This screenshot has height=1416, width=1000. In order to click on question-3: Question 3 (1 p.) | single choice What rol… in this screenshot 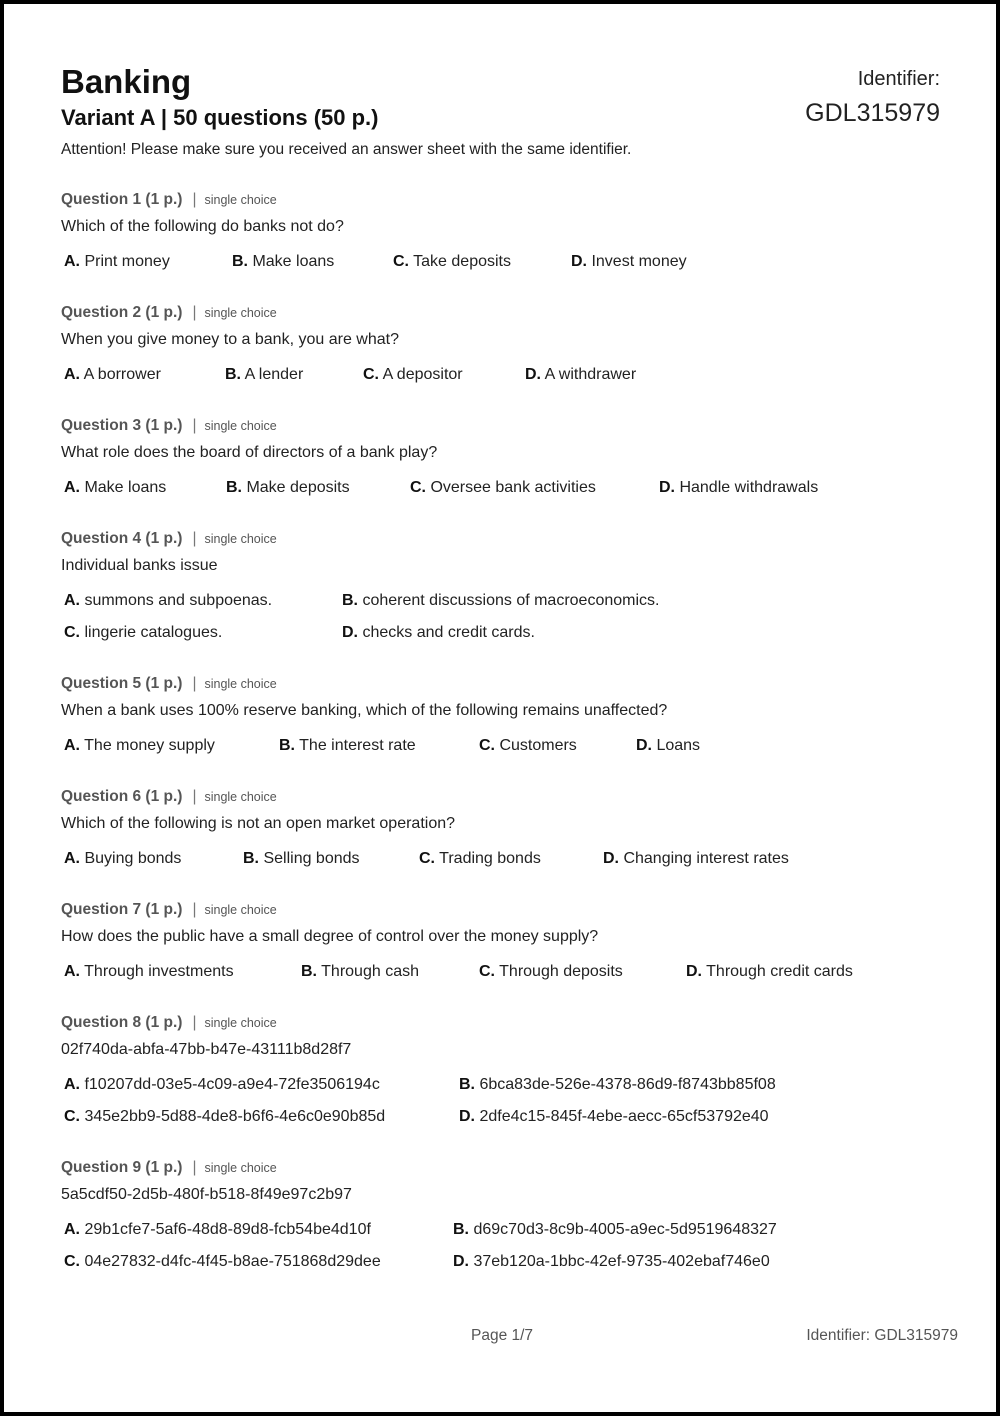, I will do `click(501, 457)`.